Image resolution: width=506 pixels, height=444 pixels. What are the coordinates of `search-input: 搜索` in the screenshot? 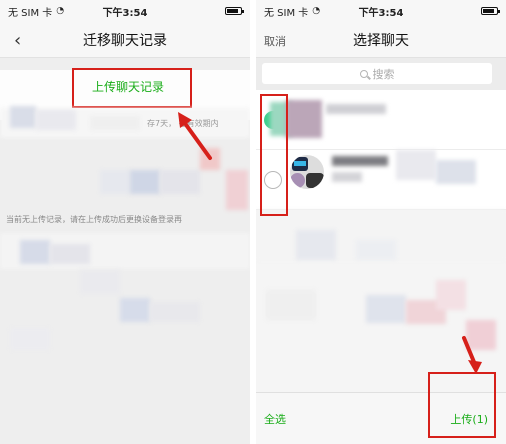 It's located at (377, 73).